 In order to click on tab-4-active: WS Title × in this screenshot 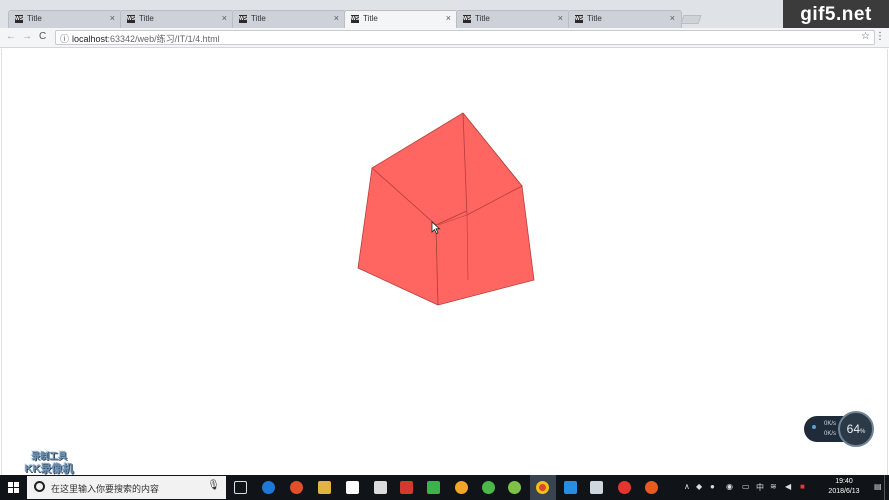, I will do `click(401, 19)`.